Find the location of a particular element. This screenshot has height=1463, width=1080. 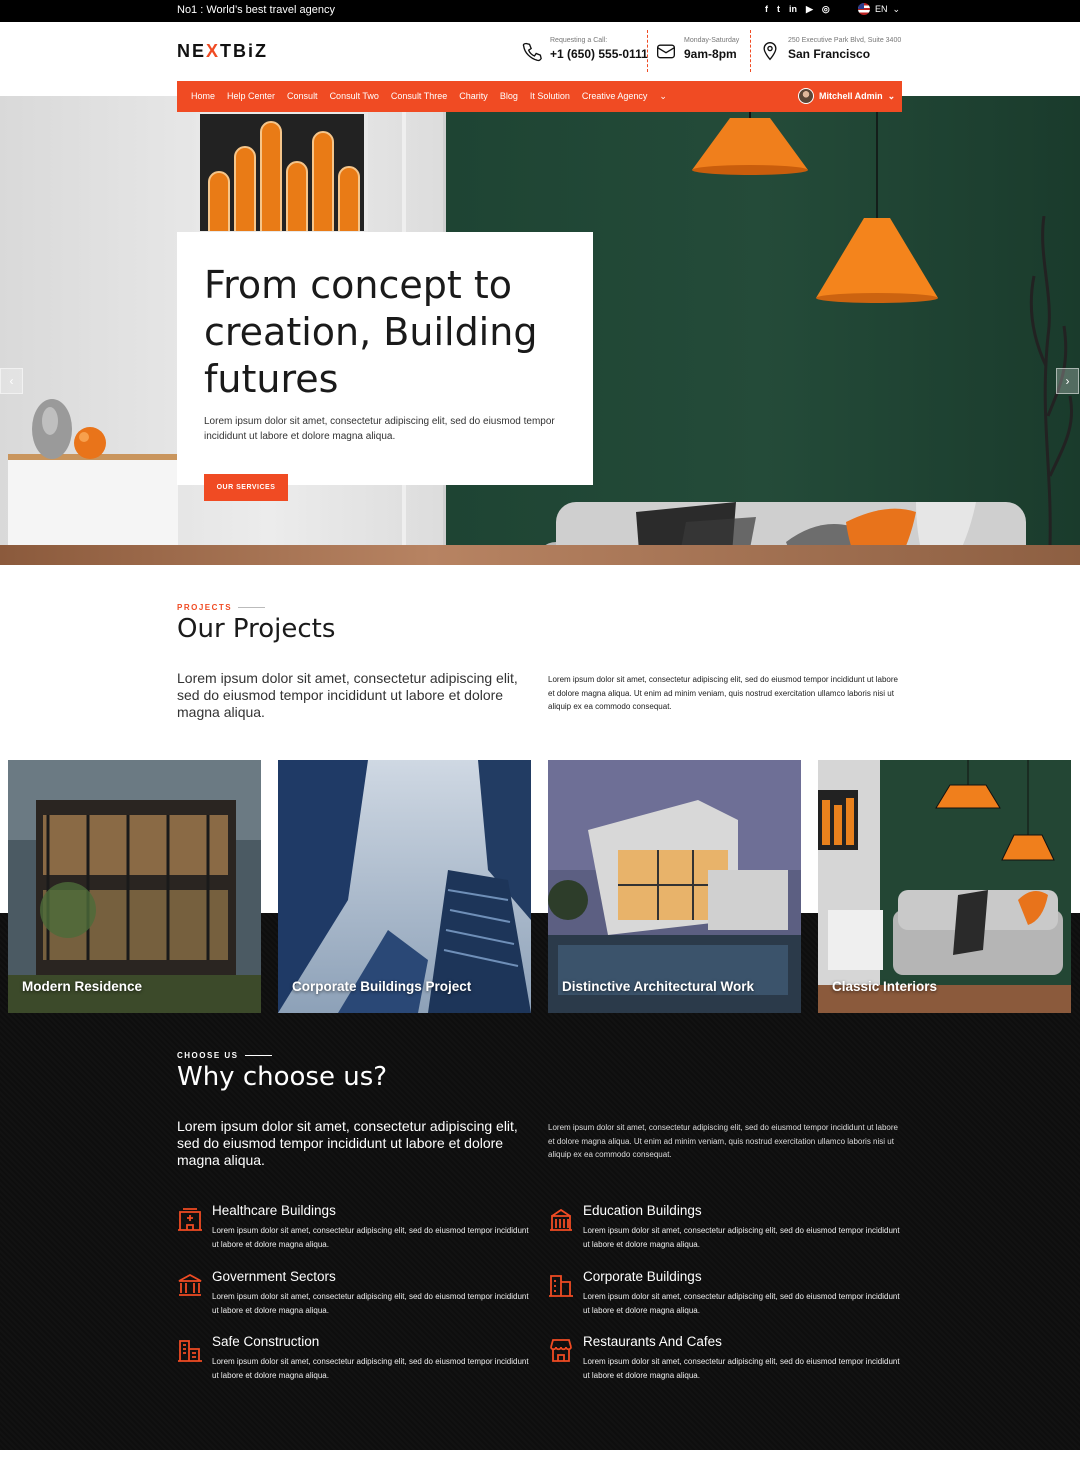

project-title: Distinctive Architectural Work is located at coordinates (658, 986).